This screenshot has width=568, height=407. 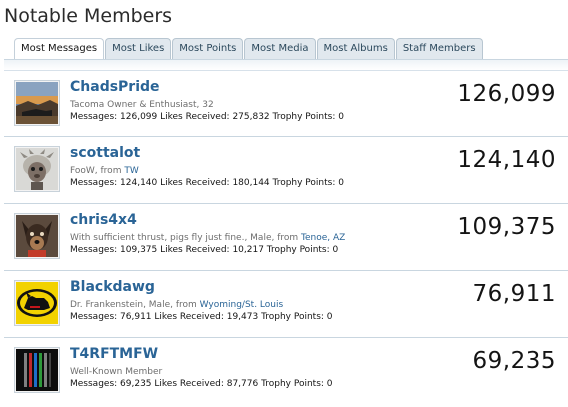 What do you see at coordinates (105, 153) in the screenshot?
I see `username-link: scottalot` at bounding box center [105, 153].